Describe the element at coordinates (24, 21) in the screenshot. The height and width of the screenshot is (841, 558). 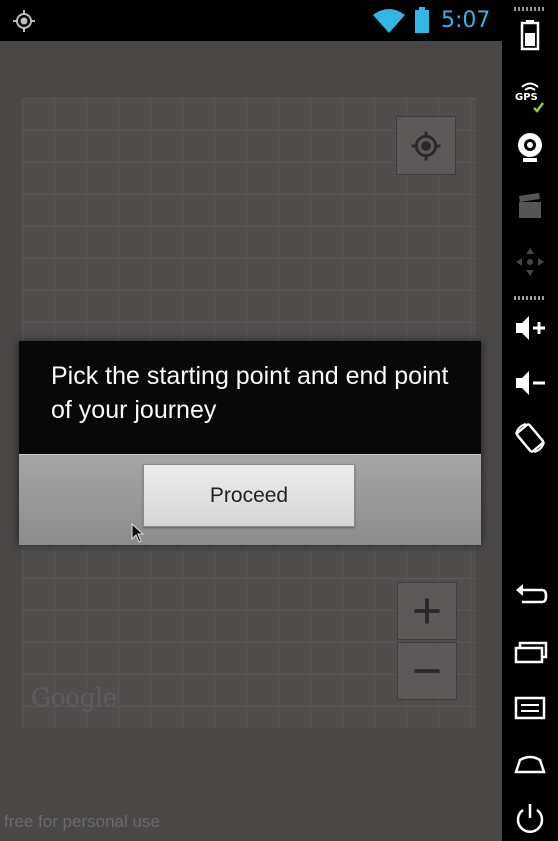
I see `location-icon` at that location.